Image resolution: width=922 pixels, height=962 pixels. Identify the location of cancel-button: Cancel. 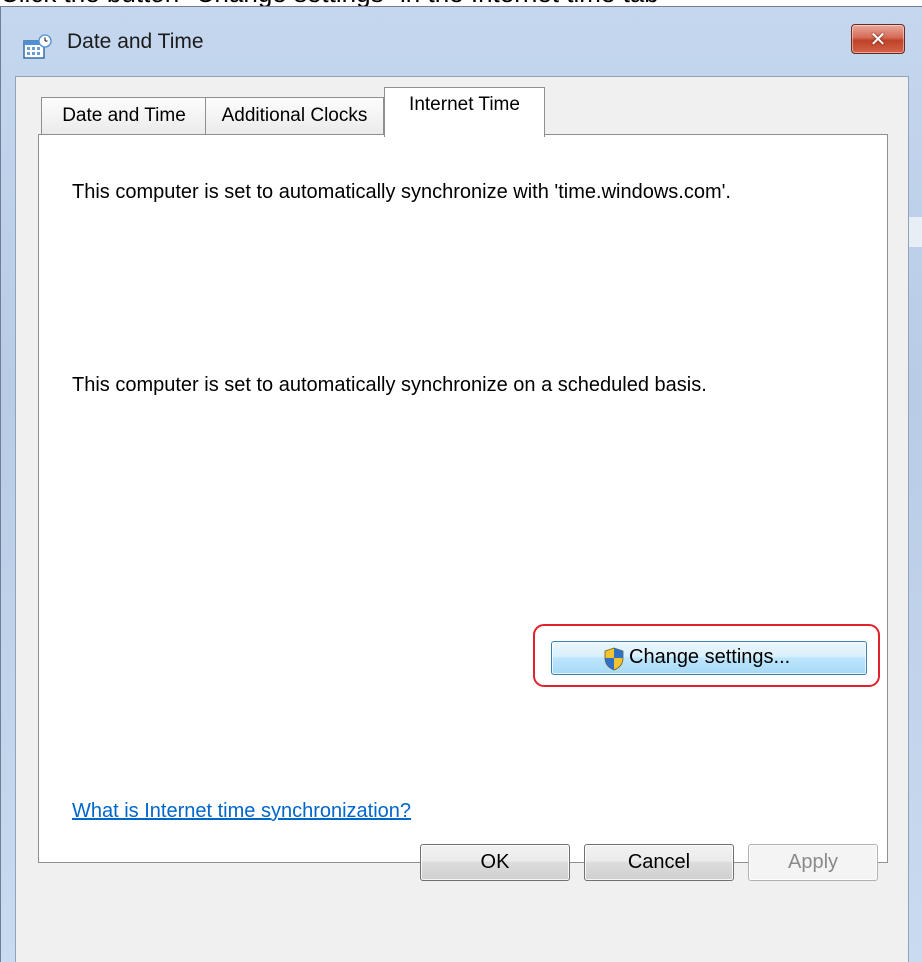
(659, 862).